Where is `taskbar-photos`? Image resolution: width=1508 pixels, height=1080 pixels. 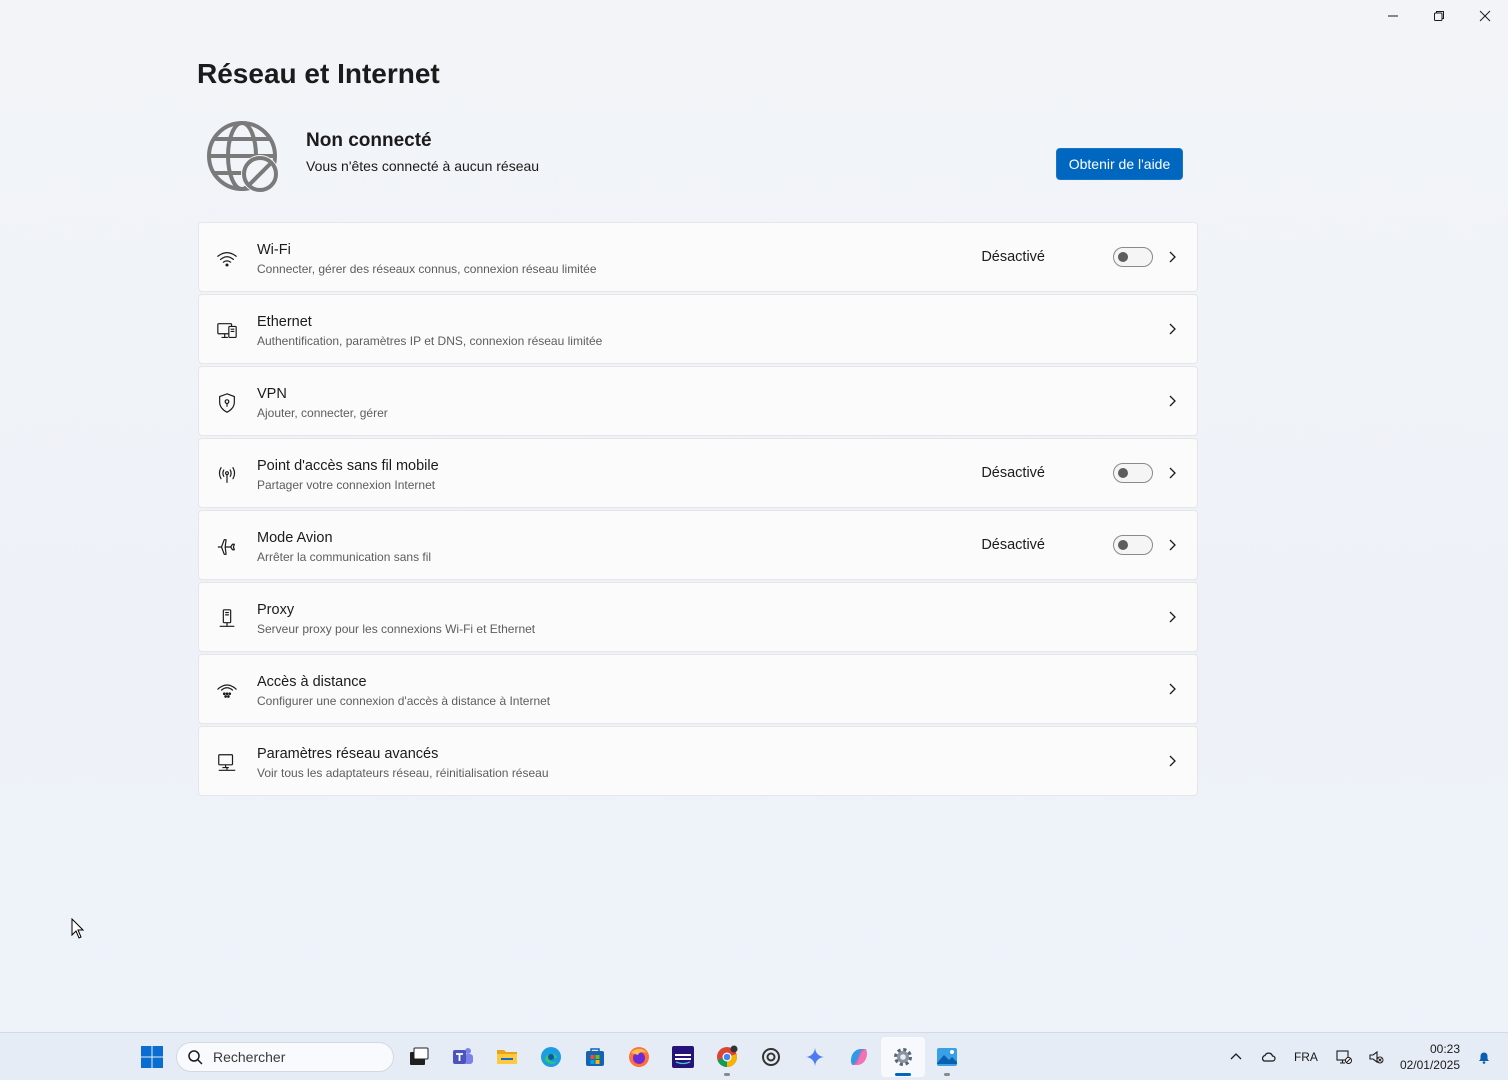 taskbar-photos is located at coordinates (947, 1057).